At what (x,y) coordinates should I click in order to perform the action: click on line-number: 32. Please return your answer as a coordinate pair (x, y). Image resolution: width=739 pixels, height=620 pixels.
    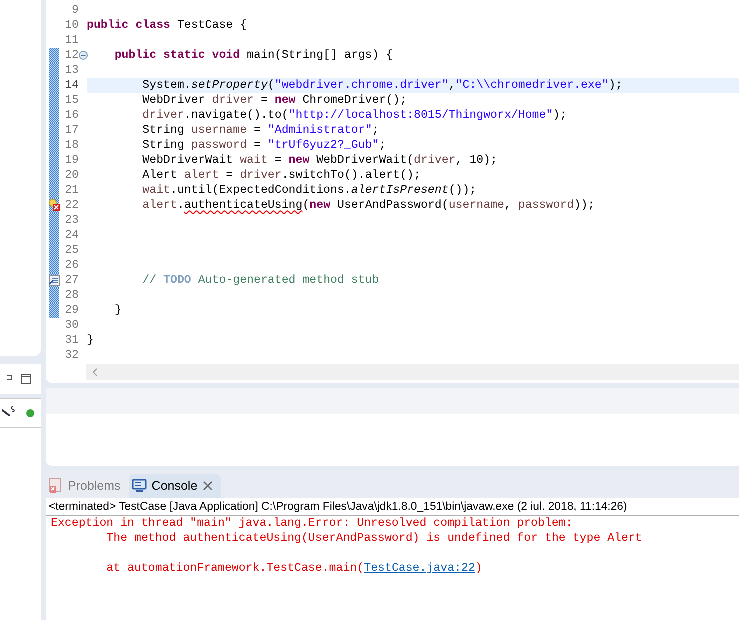
    Looking at the image, I should click on (71, 355).